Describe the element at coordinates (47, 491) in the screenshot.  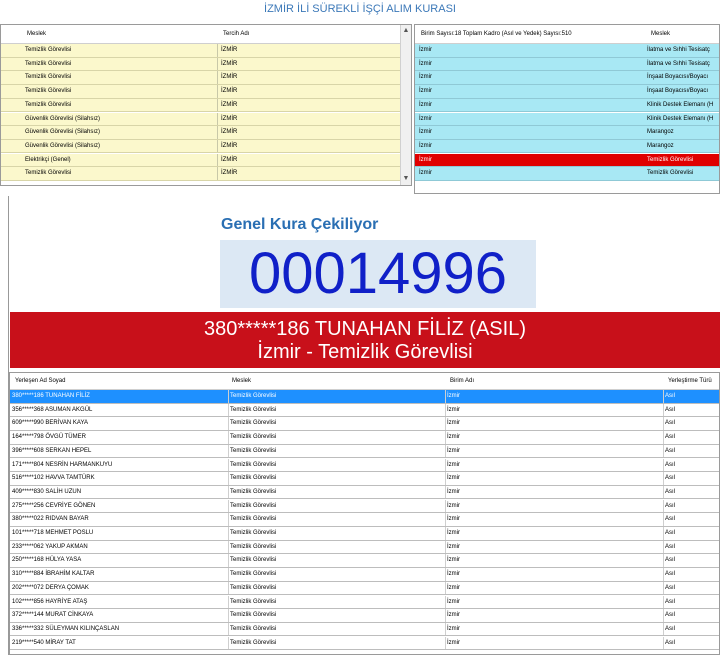
I see `cell-ad-soyad: 409*****830 SALİH UZUN` at that location.